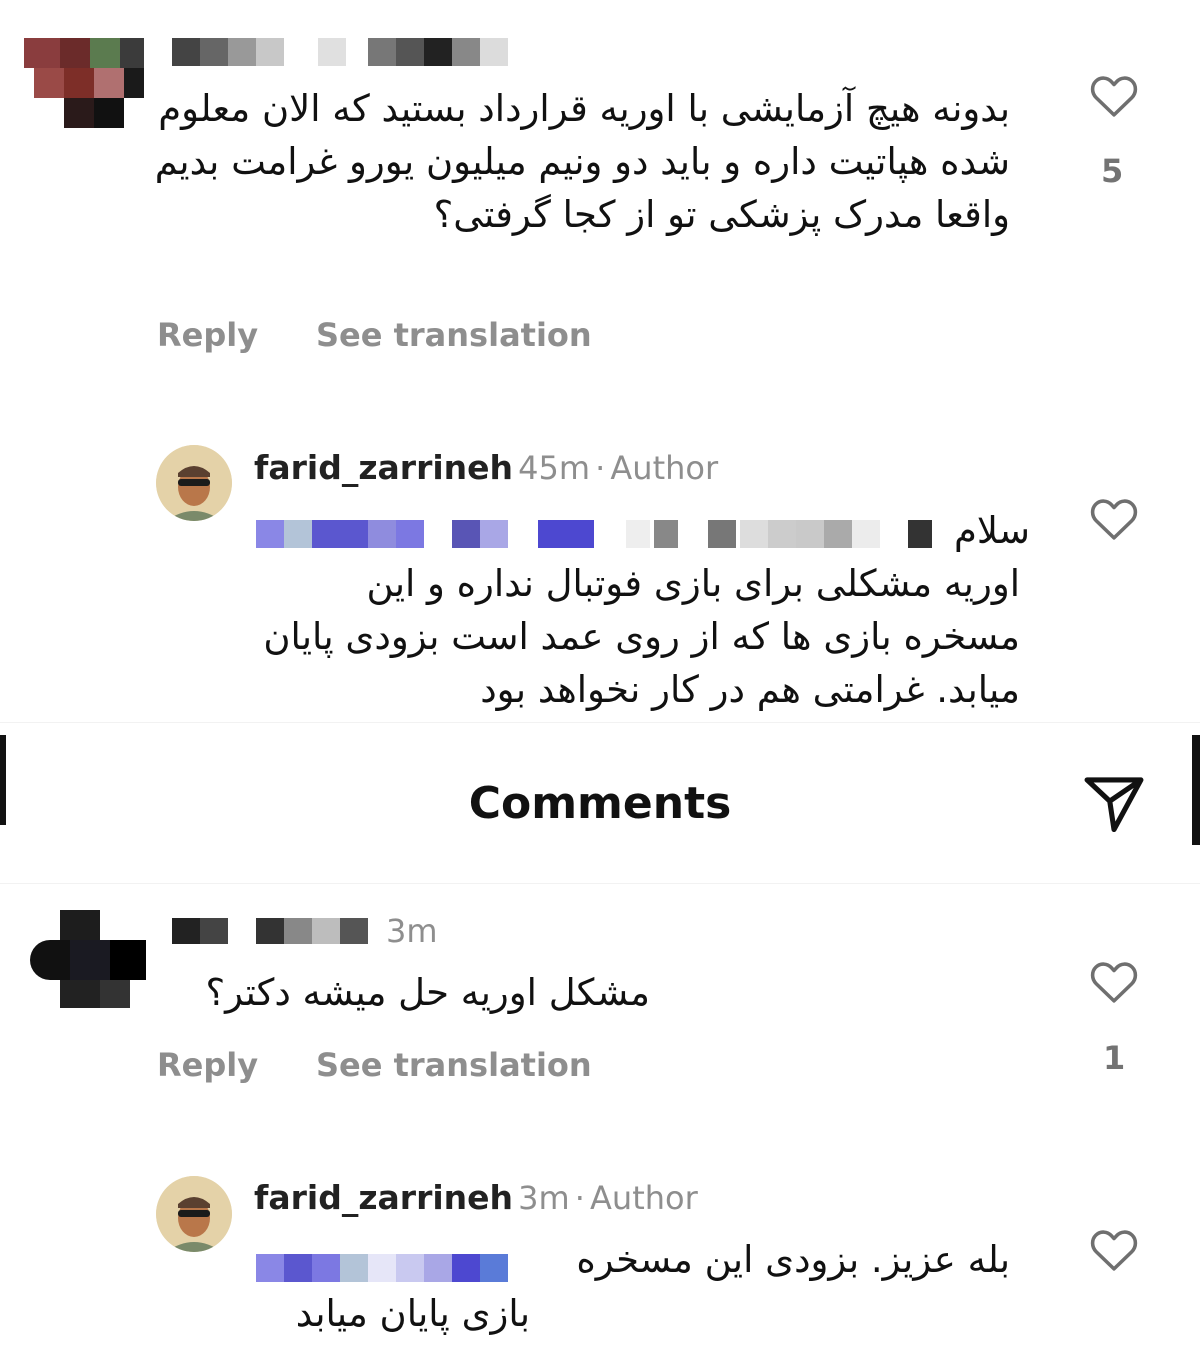 The image size is (1200, 1369). I want to click on timestamp: 45m, so click(554, 468).